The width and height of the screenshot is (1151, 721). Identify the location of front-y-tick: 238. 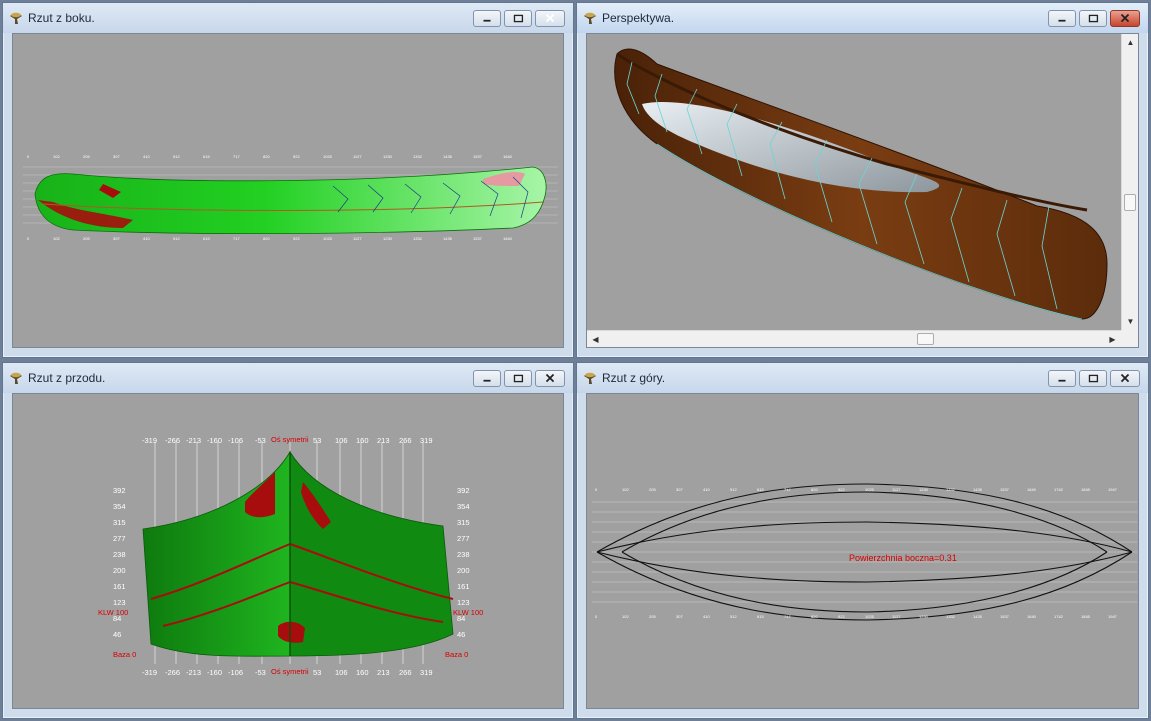
(119, 554).